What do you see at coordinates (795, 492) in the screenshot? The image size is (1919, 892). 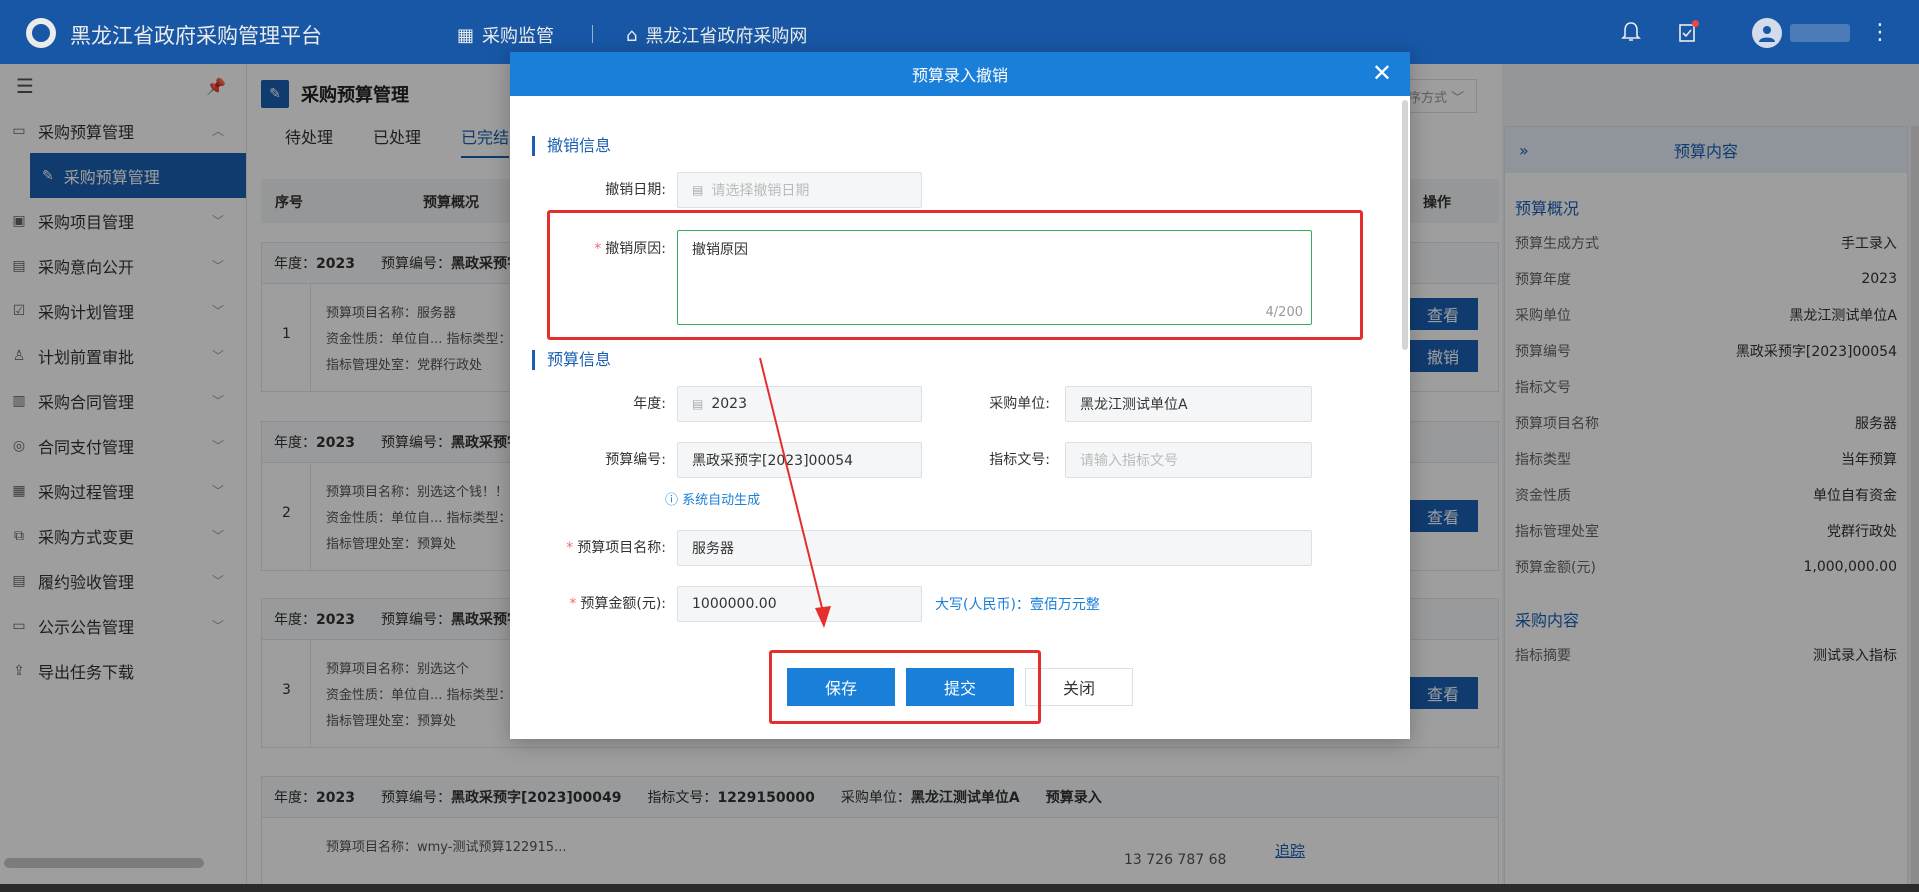 I see `annotation-arrow` at bounding box center [795, 492].